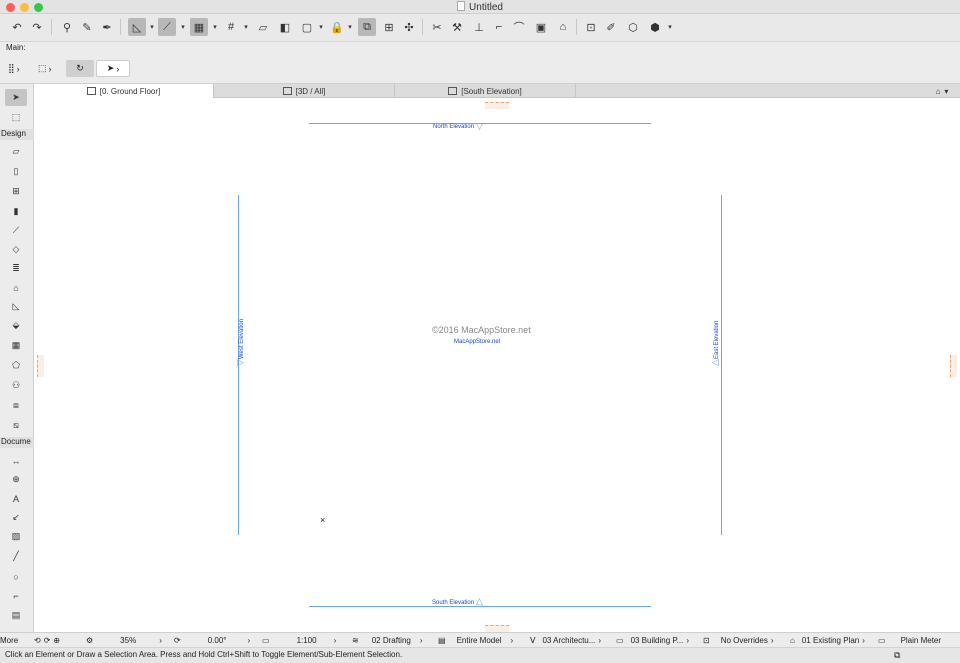 The width and height of the screenshot is (960, 663). I want to click on line-tool-icon: ╱, so click(16, 556).